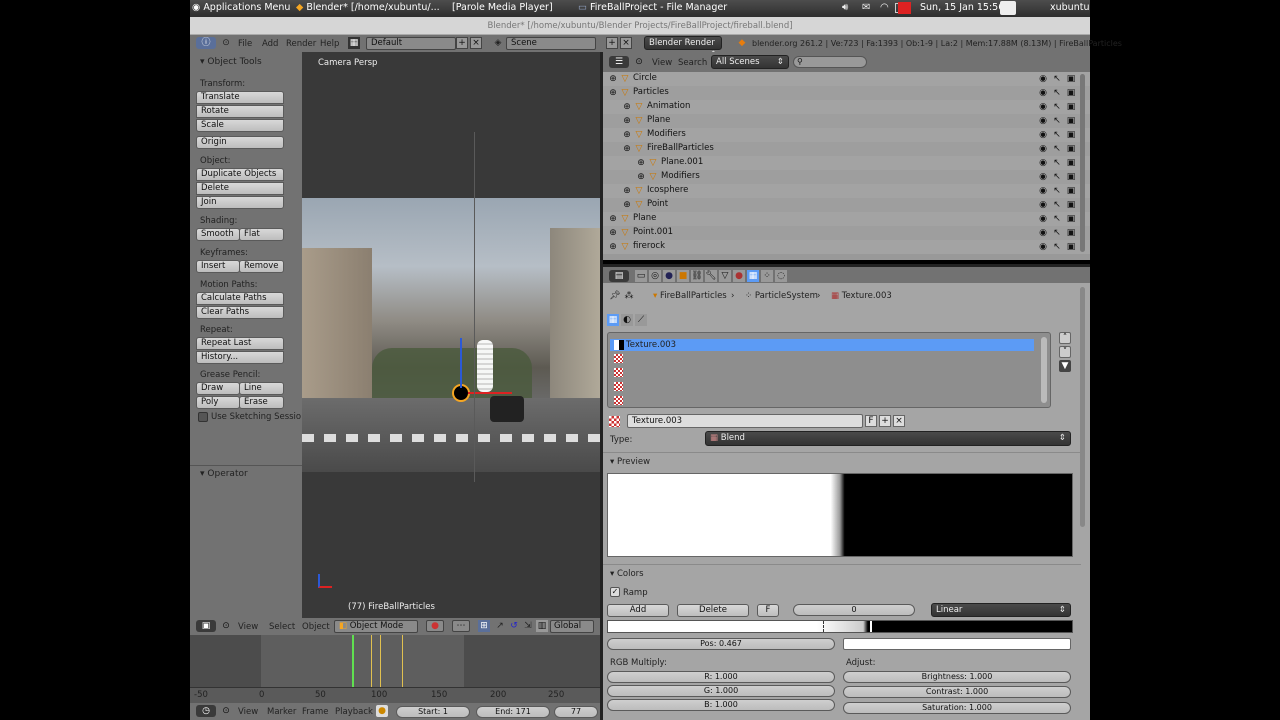 Image resolution: width=1280 pixels, height=720 pixels. Describe the element at coordinates (1065, 366) in the screenshot. I see `slot-specials-icon: ▼` at that location.